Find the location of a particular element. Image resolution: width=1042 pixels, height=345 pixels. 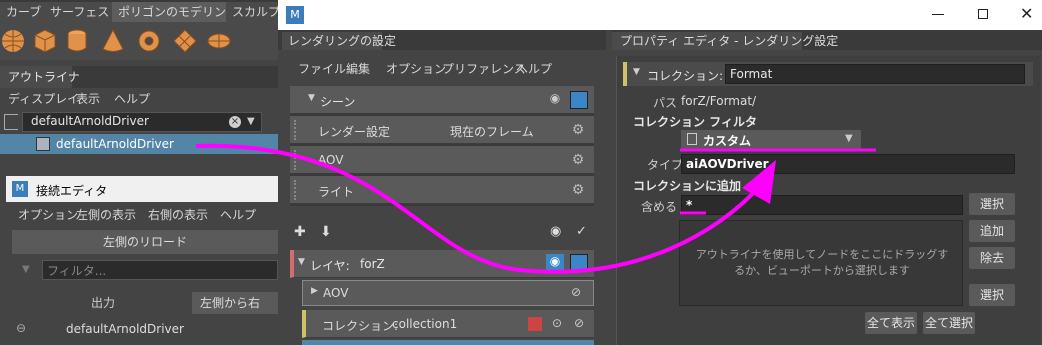

show-all-button: 全て表示 is located at coordinates (891, 323).